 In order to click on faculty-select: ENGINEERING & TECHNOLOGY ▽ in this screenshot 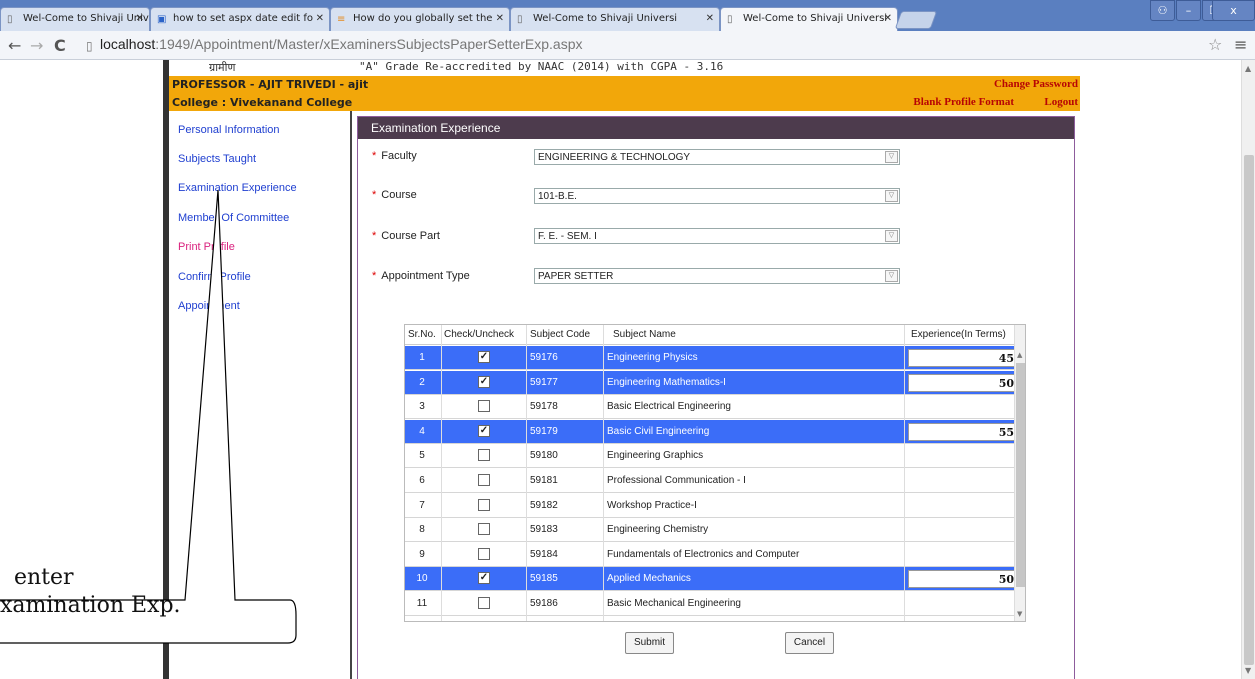, I will do `click(717, 157)`.